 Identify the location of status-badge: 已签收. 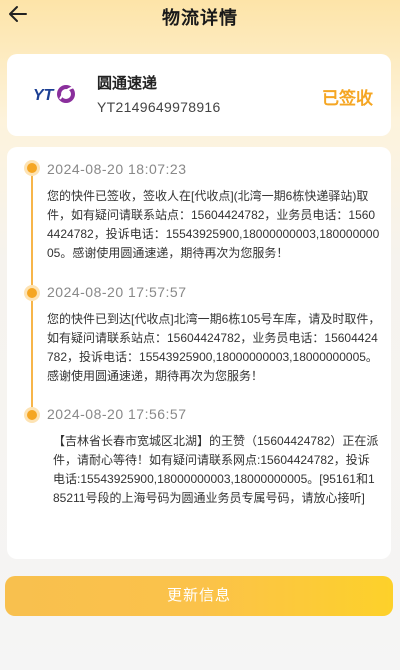
(347, 98).